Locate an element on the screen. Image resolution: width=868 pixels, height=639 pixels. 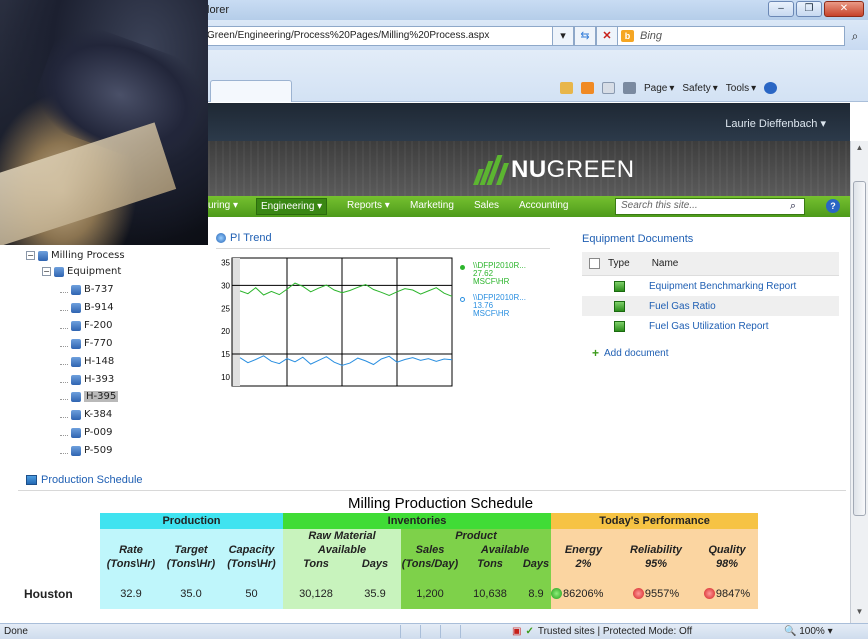
close-button: ✕ is located at coordinates (844, 9).